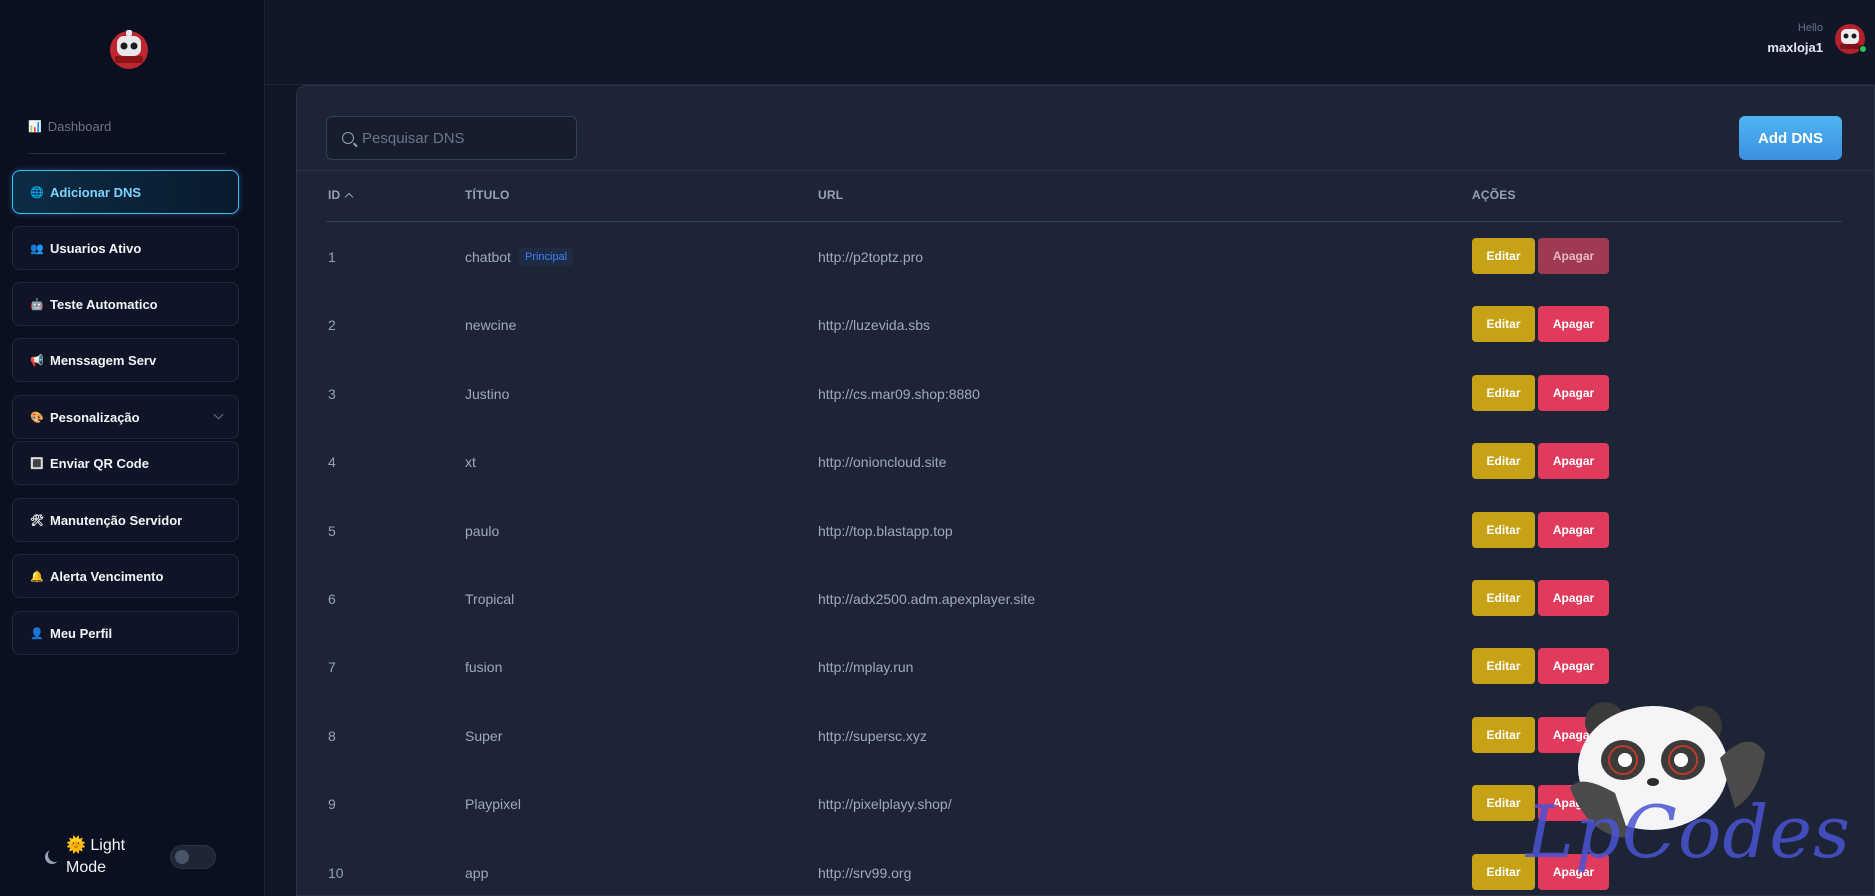  Describe the element at coordinates (96, 248) in the screenshot. I see `sidebar-item-label: Usuarios Ativo` at that location.